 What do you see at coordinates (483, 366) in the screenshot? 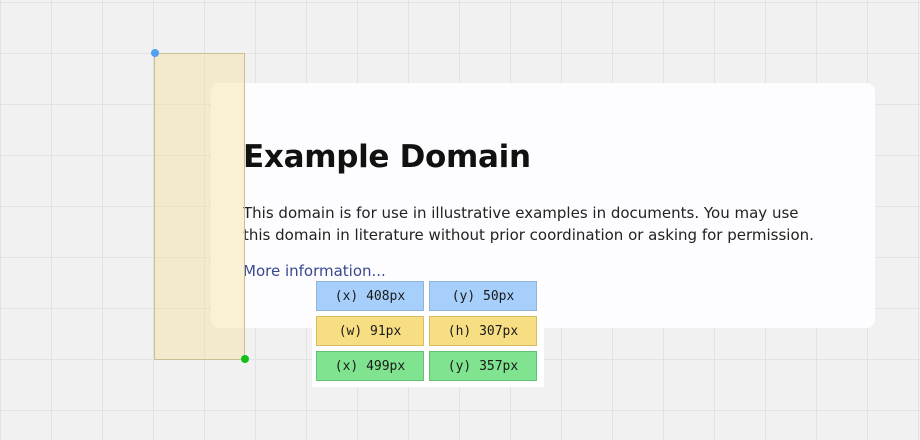
I see `end-y-readout: (y) 357px` at bounding box center [483, 366].